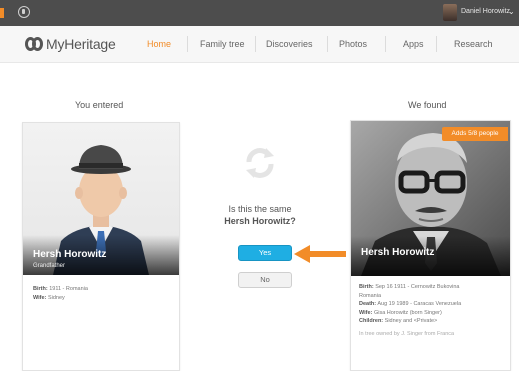 The height and width of the screenshot is (371, 519). I want to click on avatar, so click(450, 12).